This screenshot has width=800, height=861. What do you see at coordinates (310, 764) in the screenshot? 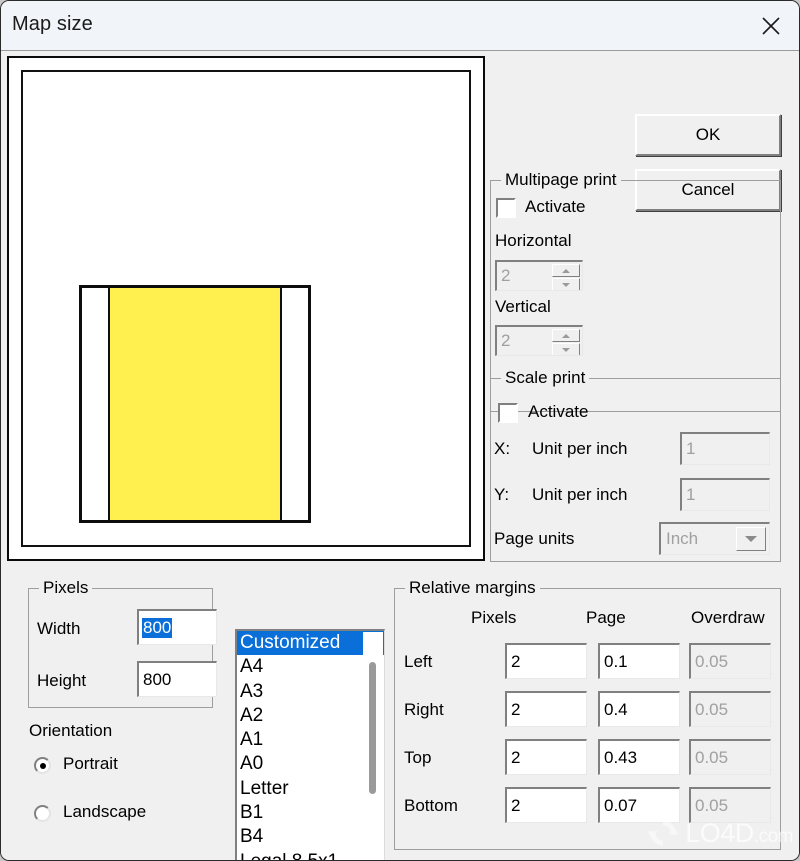
I see `paper-size-item: A0` at bounding box center [310, 764].